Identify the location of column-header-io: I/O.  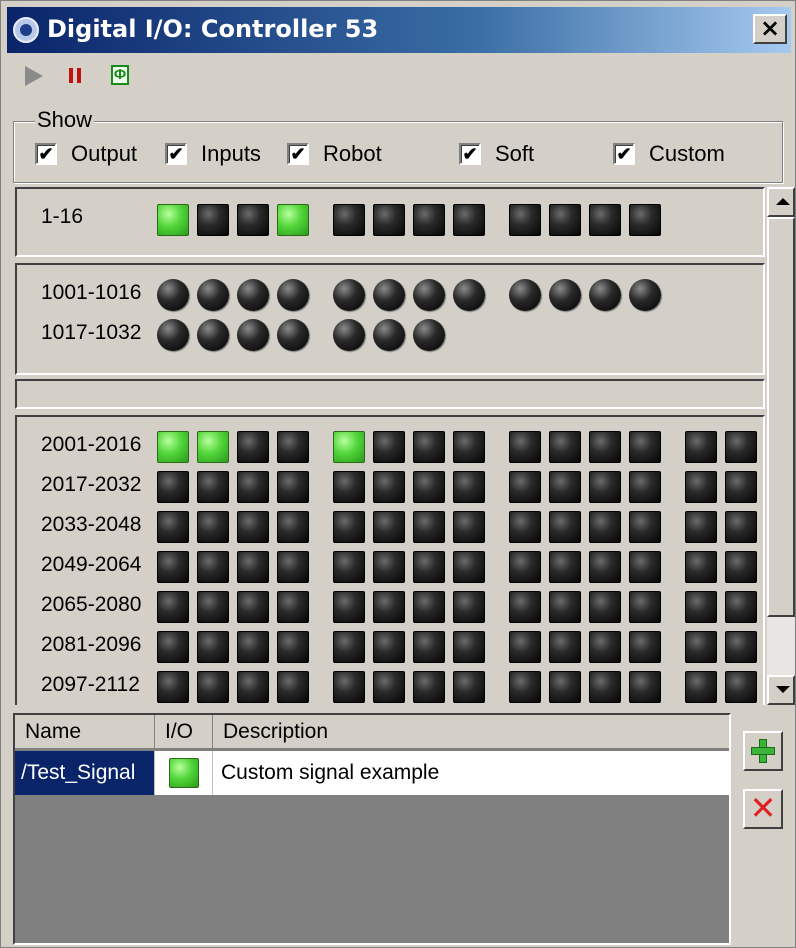
(184, 732).